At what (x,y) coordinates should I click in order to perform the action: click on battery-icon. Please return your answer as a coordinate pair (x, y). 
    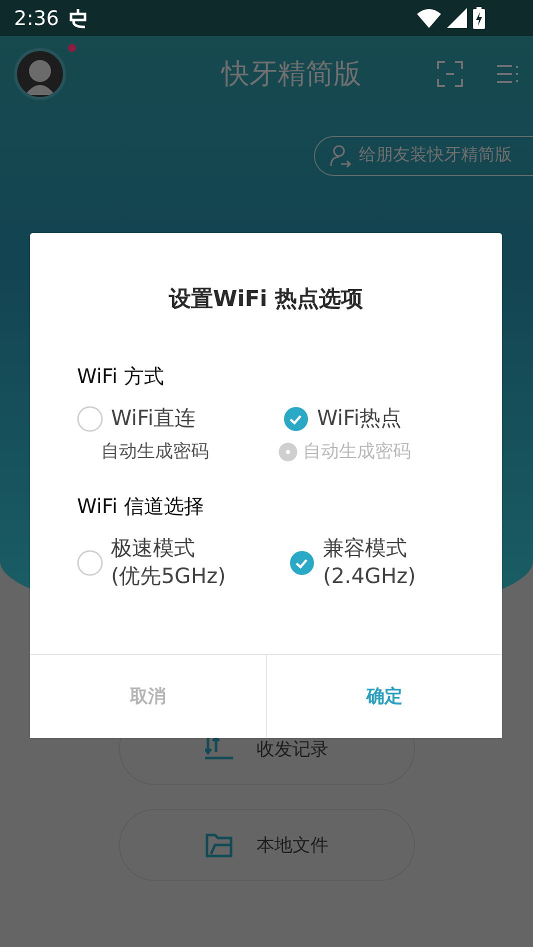
    Looking at the image, I should click on (479, 18).